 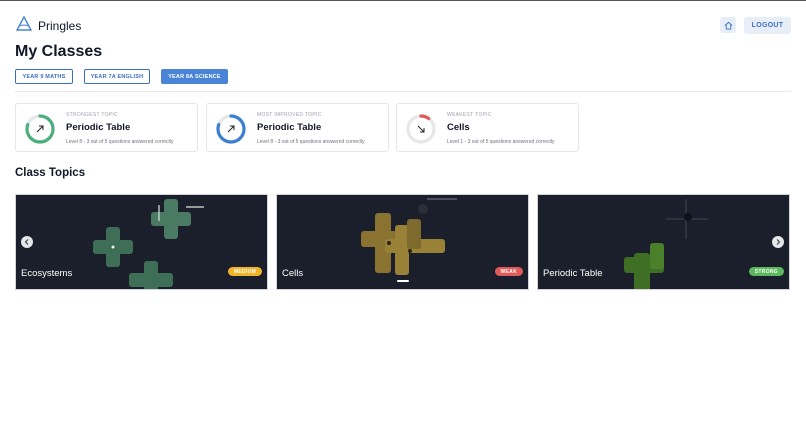 I want to click on topic-card-ecosystems: Ecosystems MEDIUM, so click(x=141, y=242).